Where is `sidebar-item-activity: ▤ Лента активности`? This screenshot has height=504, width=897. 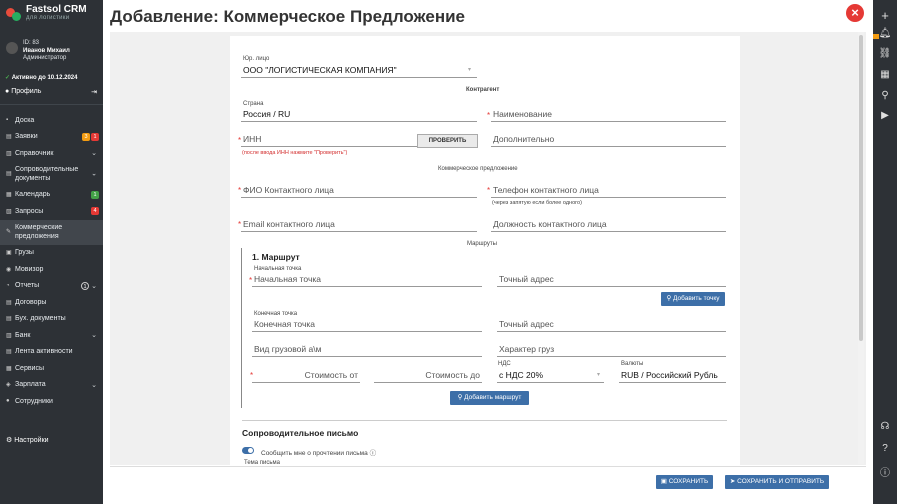
sidebar-item-activity: ▤ Лента активности is located at coordinates (51, 352).